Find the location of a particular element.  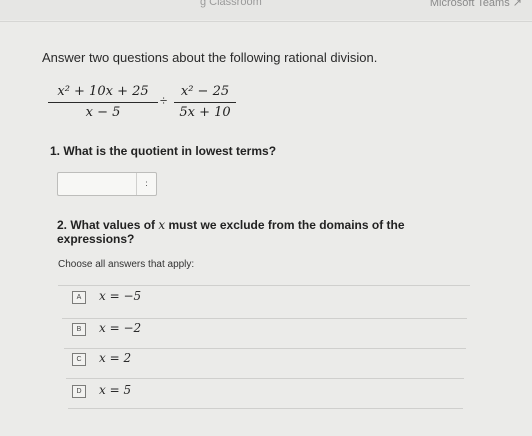

choice-b-letter: B is located at coordinates (79, 329).